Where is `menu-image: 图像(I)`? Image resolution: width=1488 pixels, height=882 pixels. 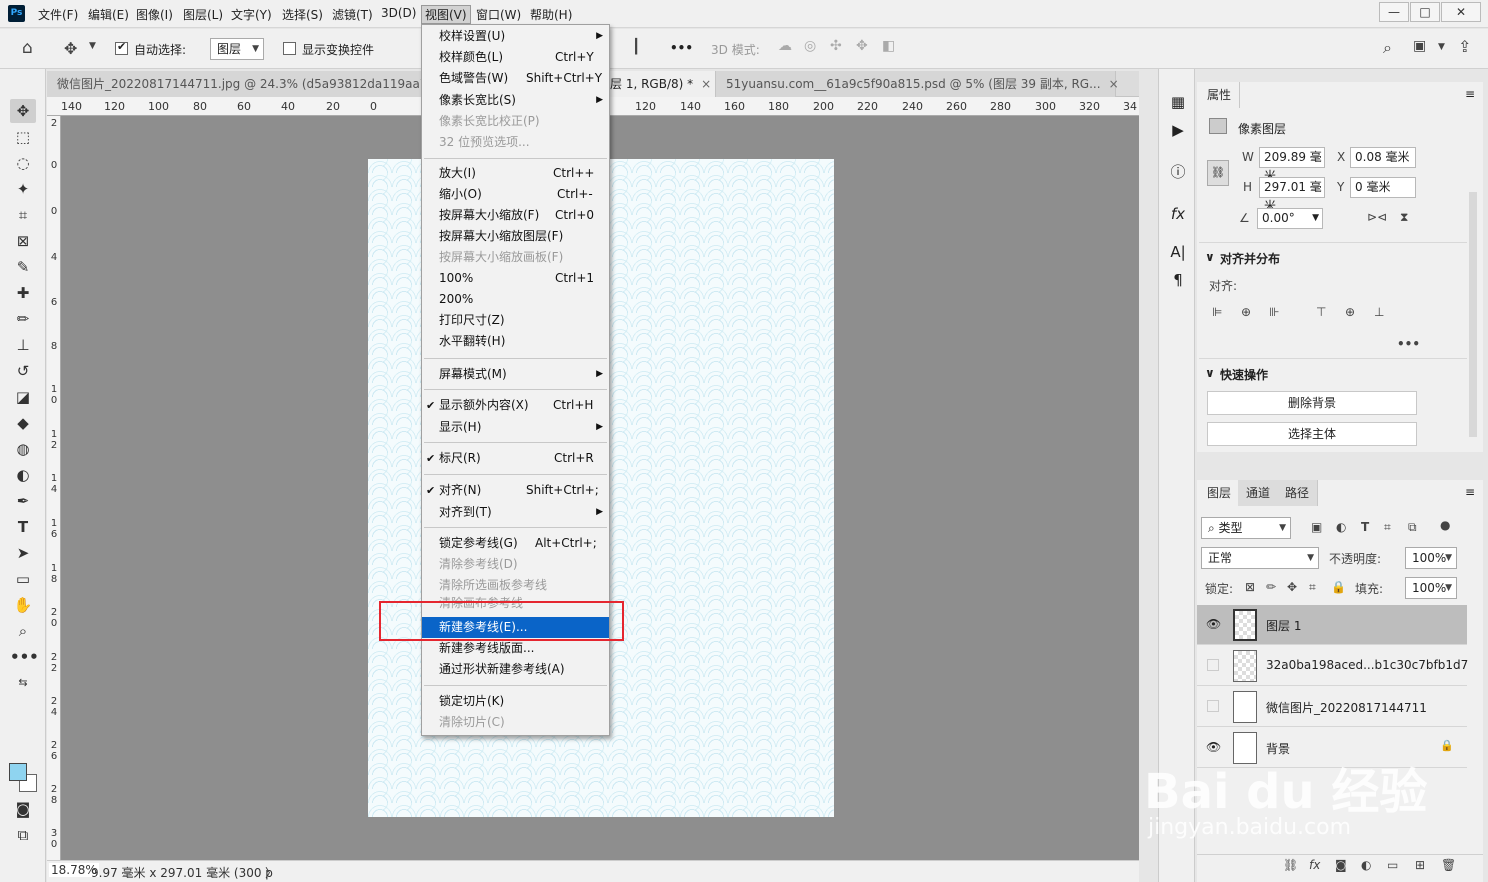
menu-image: 图像(I) is located at coordinates (154, 14).